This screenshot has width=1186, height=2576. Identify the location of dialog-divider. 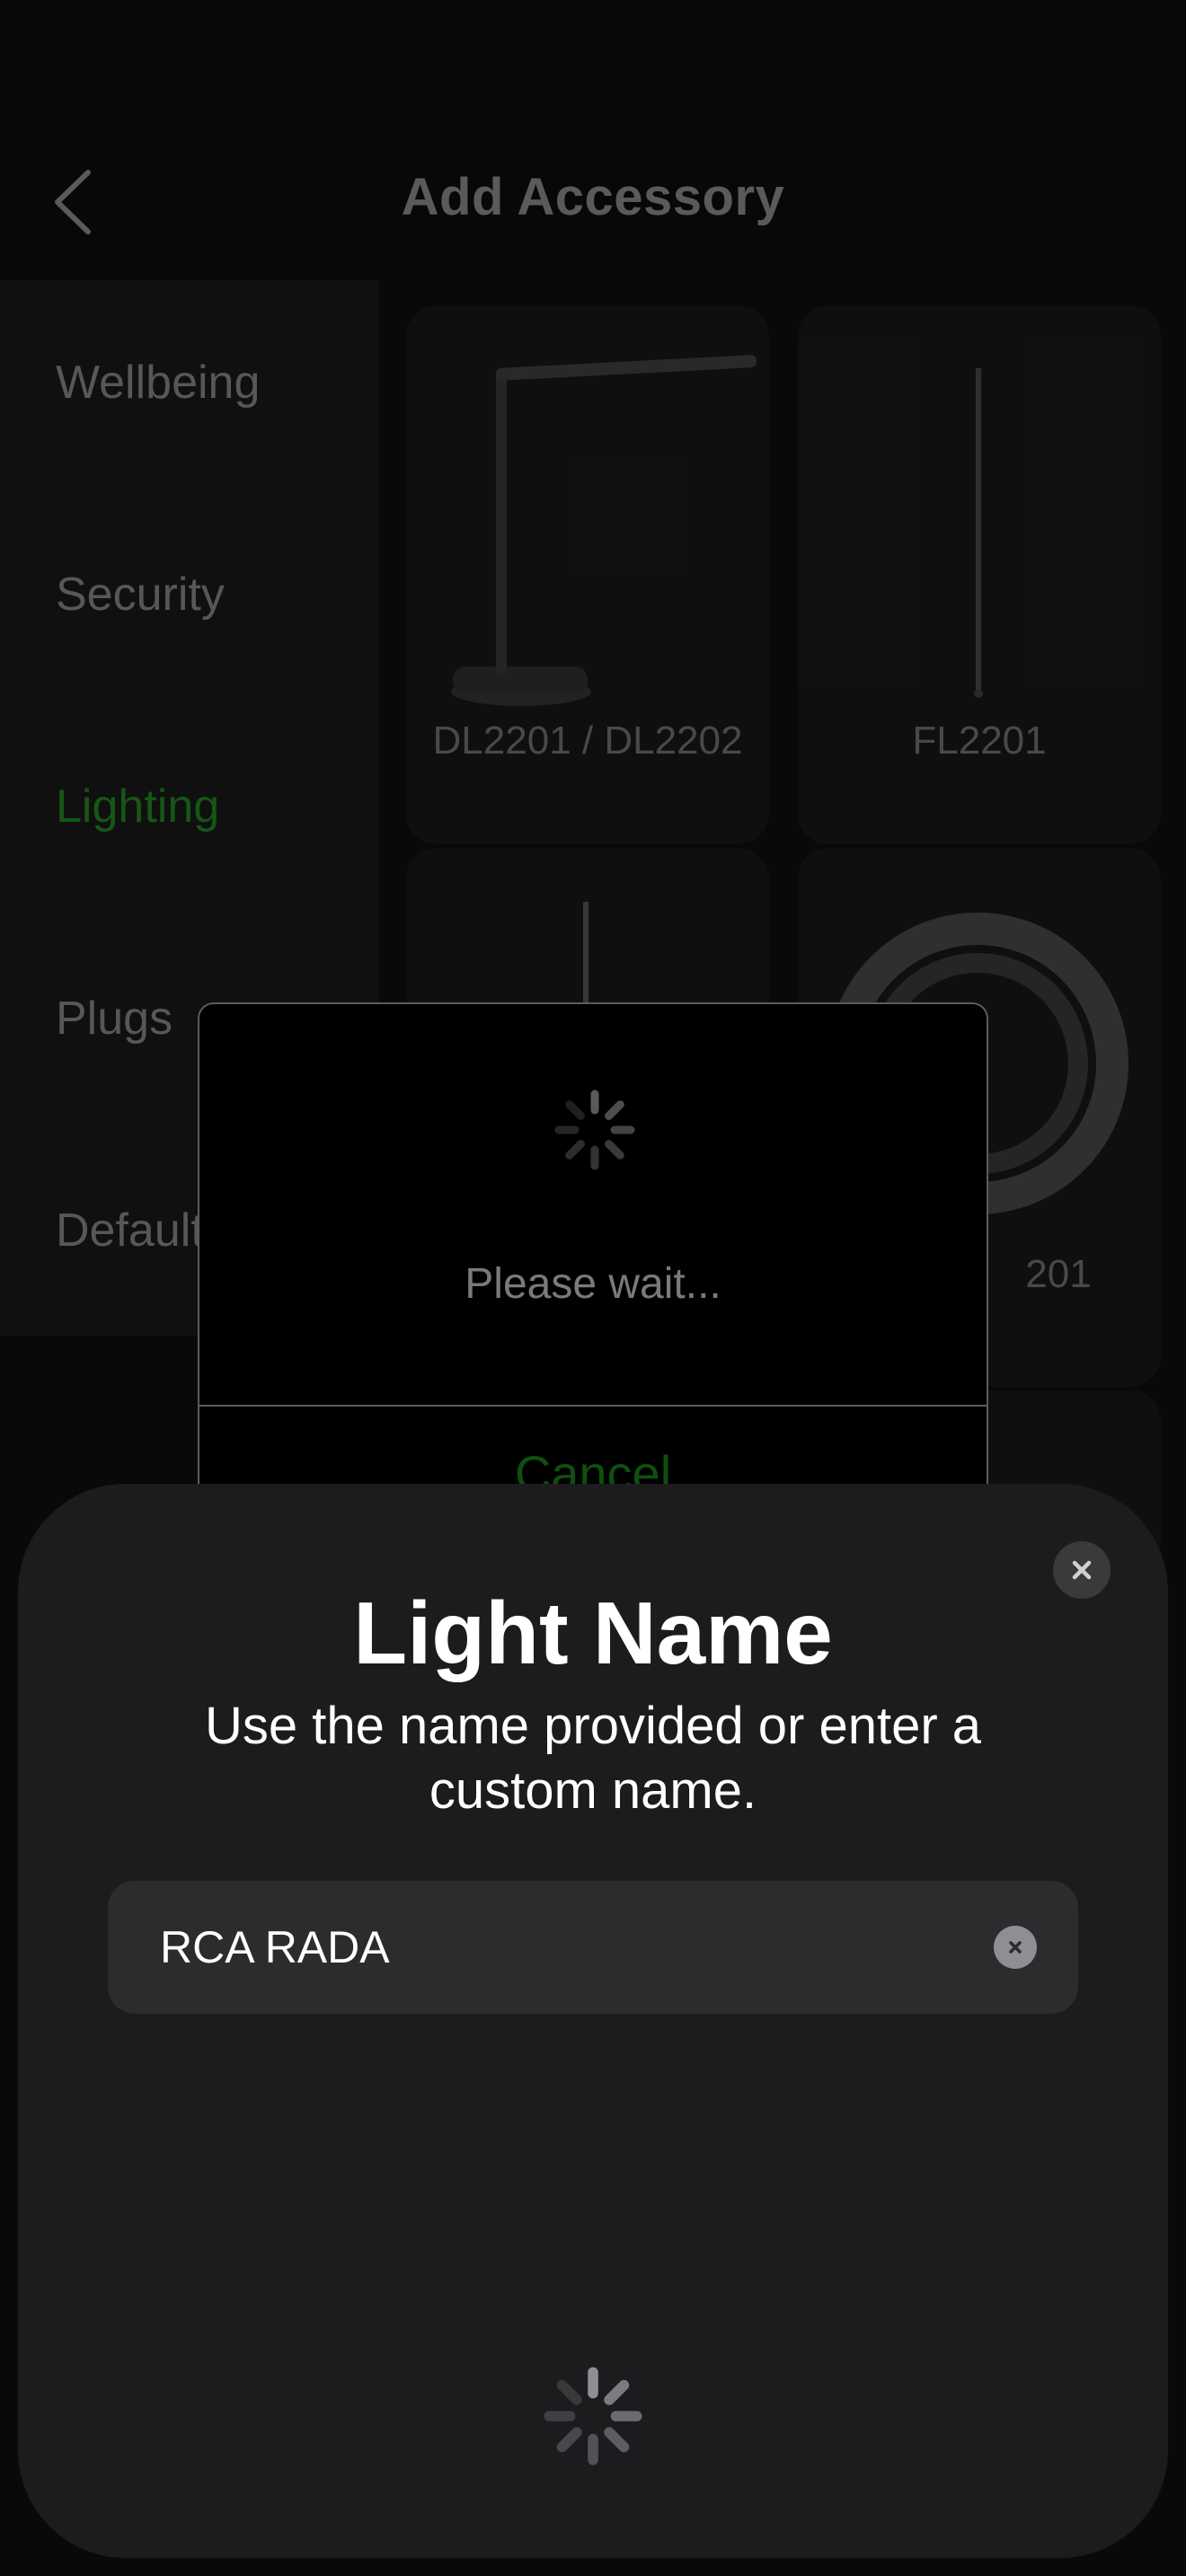
(593, 1406).